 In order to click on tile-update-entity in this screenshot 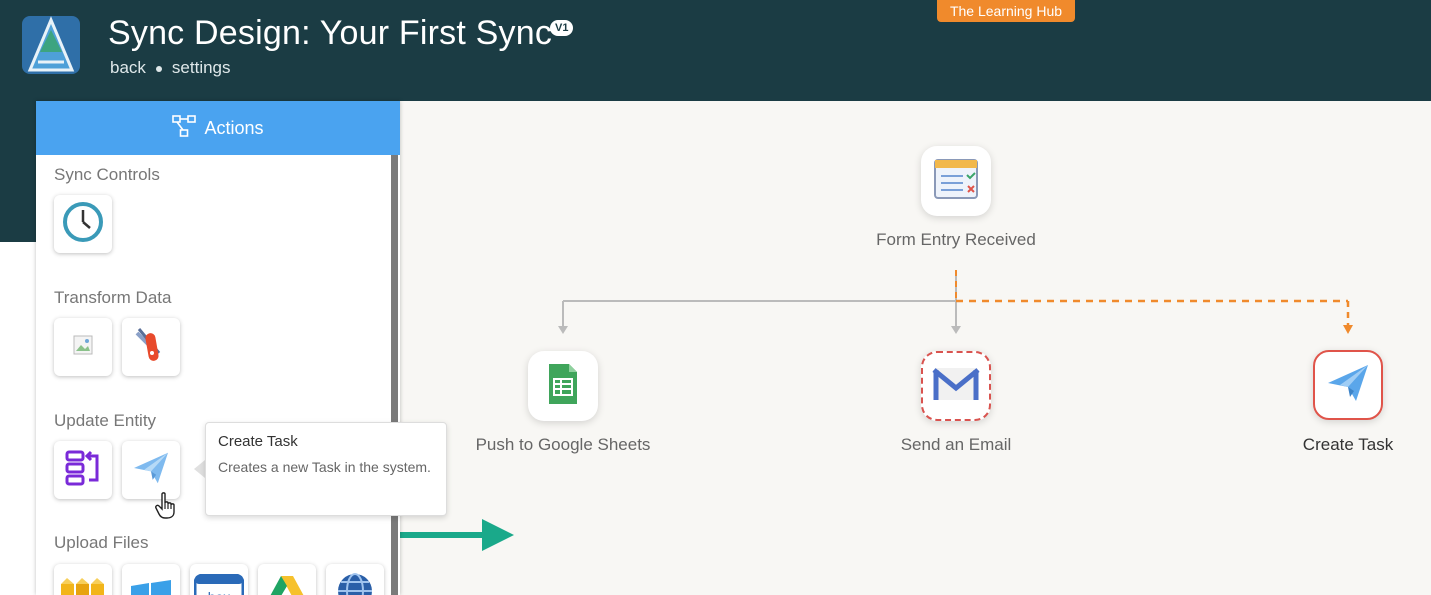, I will do `click(83, 470)`.